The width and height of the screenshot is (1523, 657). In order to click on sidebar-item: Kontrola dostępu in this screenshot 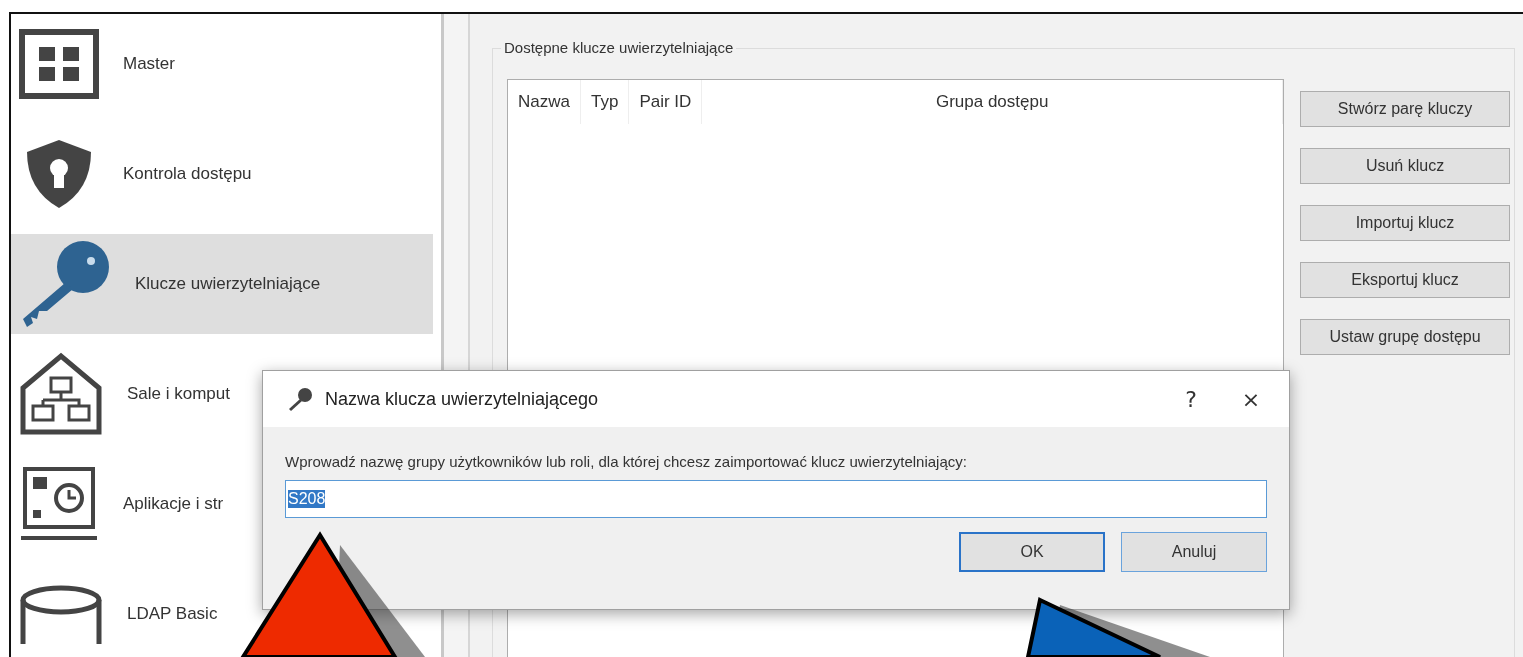, I will do `click(222, 174)`.